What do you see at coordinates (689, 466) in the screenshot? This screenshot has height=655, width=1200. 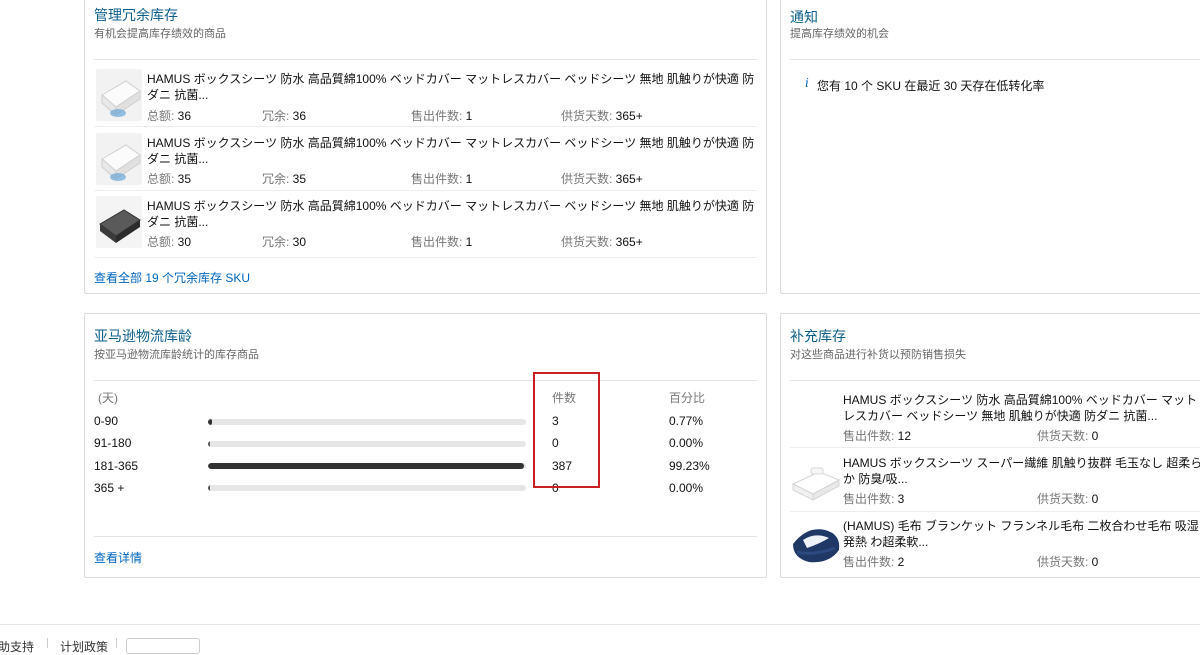 I see `age-percent: 99.23%` at bounding box center [689, 466].